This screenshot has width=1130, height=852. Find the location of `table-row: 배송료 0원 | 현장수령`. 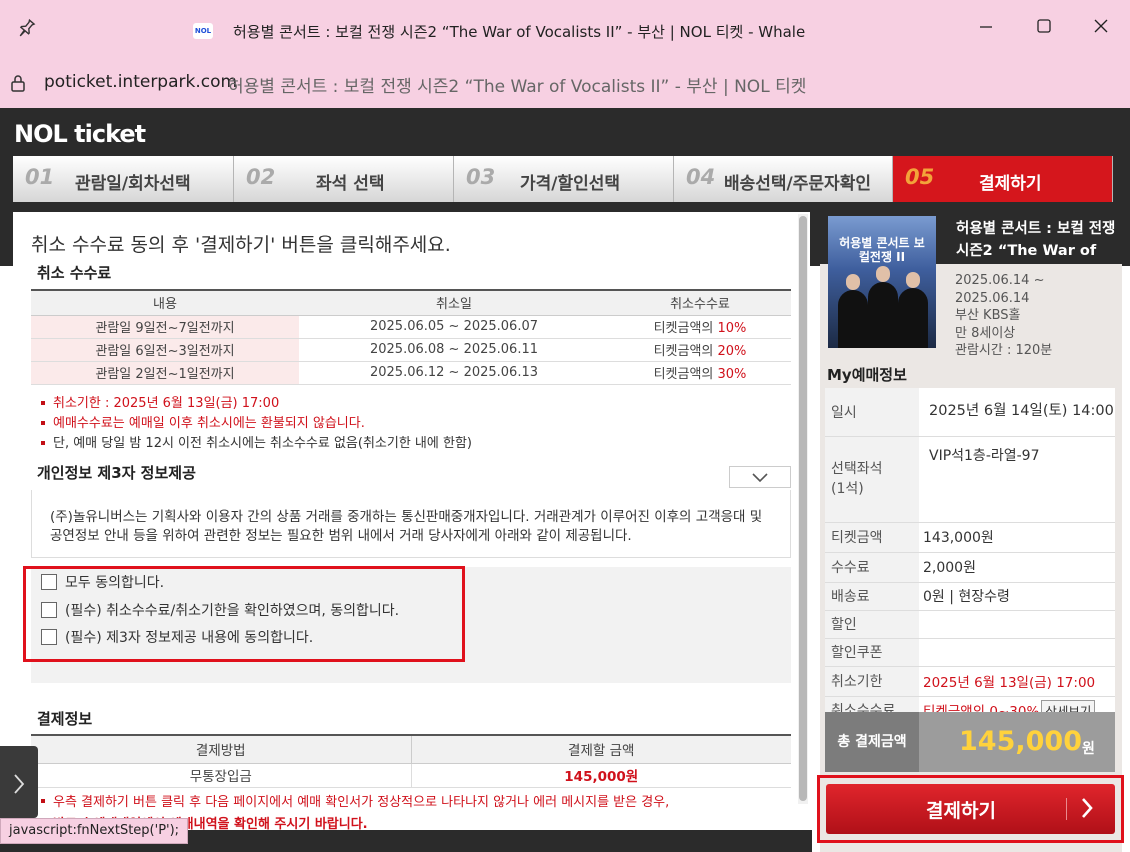

table-row: 배송료 0원 | 현장수령 is located at coordinates (970, 596).